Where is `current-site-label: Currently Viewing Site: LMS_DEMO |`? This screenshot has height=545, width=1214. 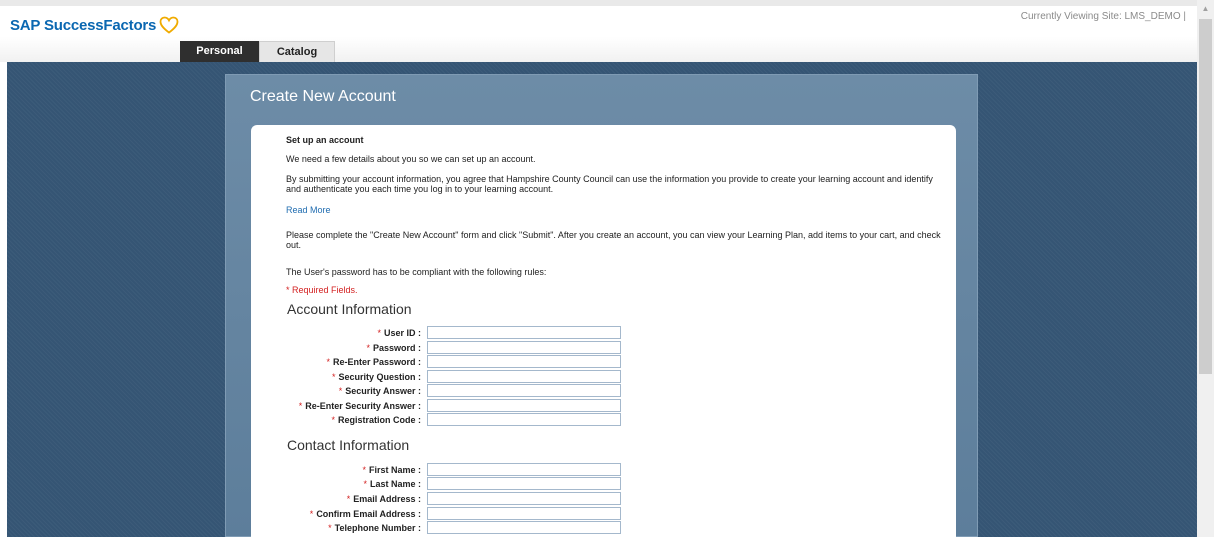
current-site-label: Currently Viewing Site: LMS_DEMO | is located at coordinates (1103, 16).